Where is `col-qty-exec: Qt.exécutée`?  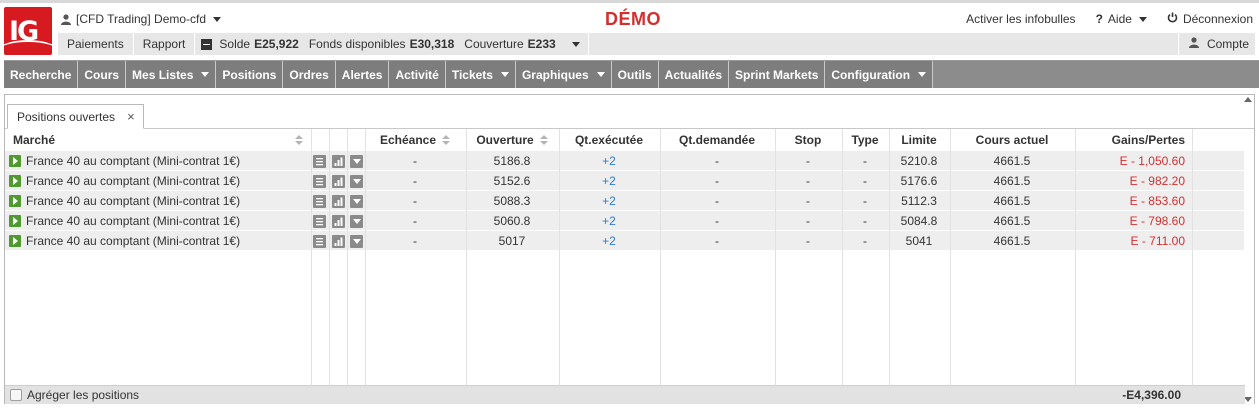
col-qty-exec: Qt.exécutée is located at coordinates (609, 140).